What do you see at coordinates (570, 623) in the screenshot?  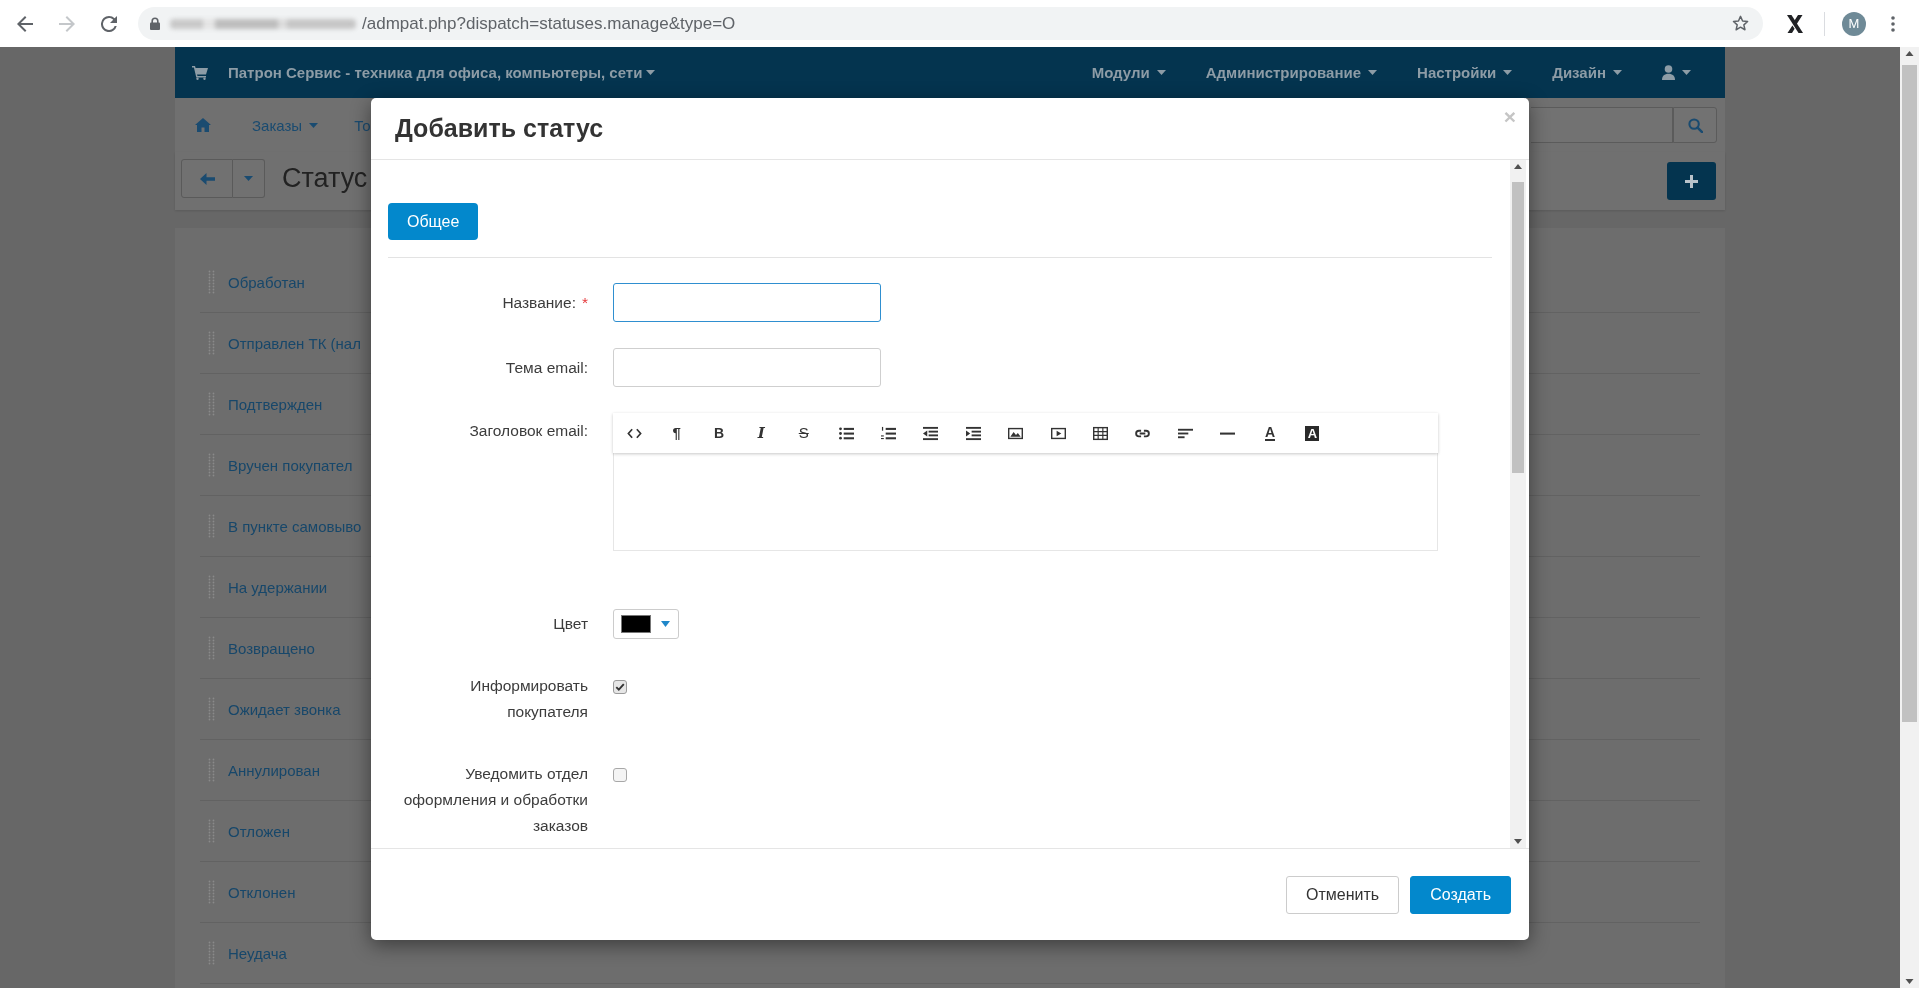 I see `field-label: Цвет` at bounding box center [570, 623].